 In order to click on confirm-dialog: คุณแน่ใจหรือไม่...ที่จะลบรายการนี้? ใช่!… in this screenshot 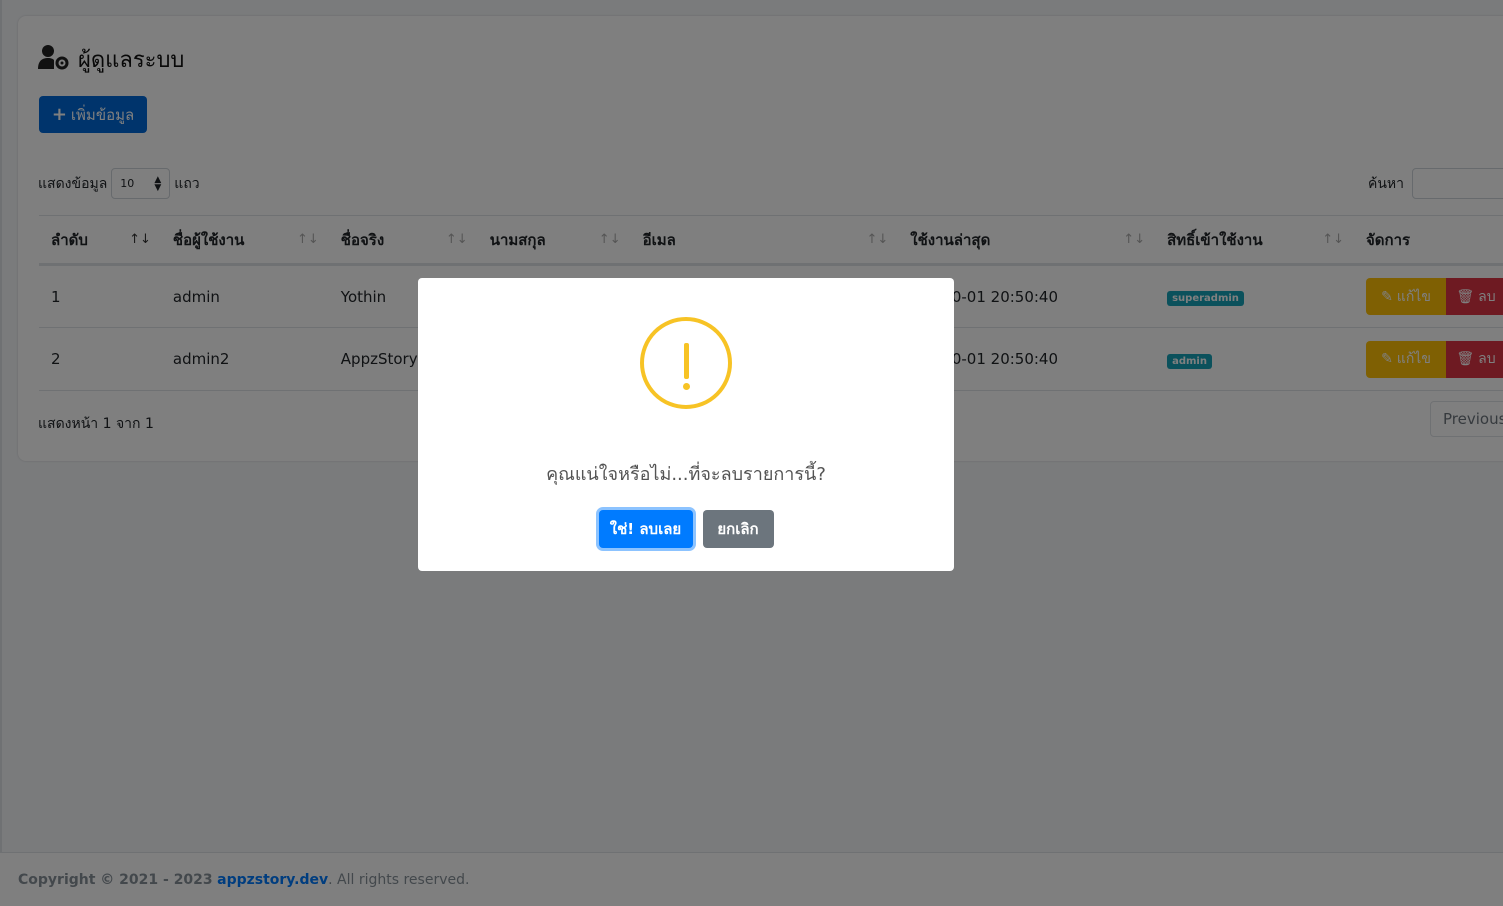, I will do `click(686, 424)`.